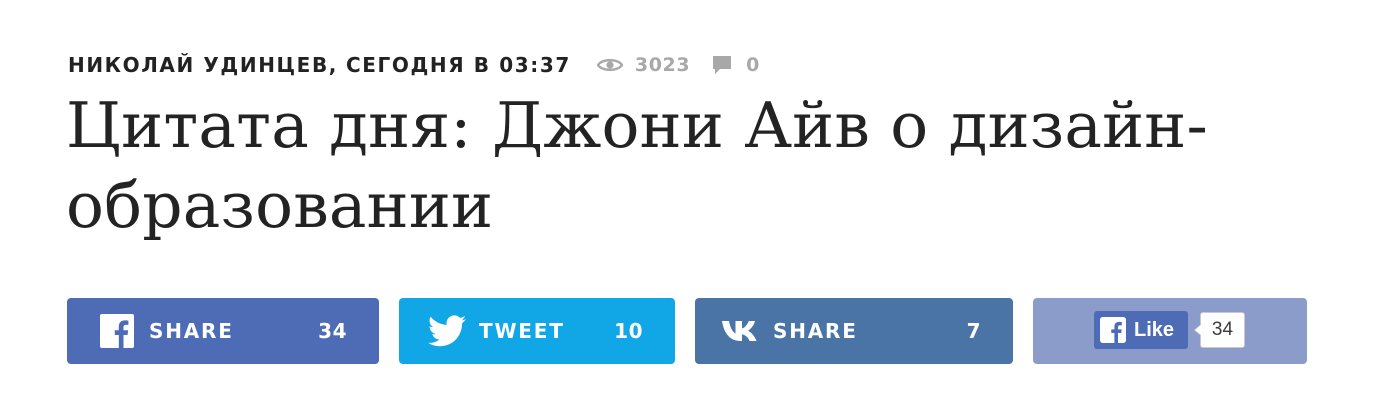 The width and height of the screenshot is (1380, 412). What do you see at coordinates (1154, 329) in the screenshot?
I see `facebook-like-label: Like` at bounding box center [1154, 329].